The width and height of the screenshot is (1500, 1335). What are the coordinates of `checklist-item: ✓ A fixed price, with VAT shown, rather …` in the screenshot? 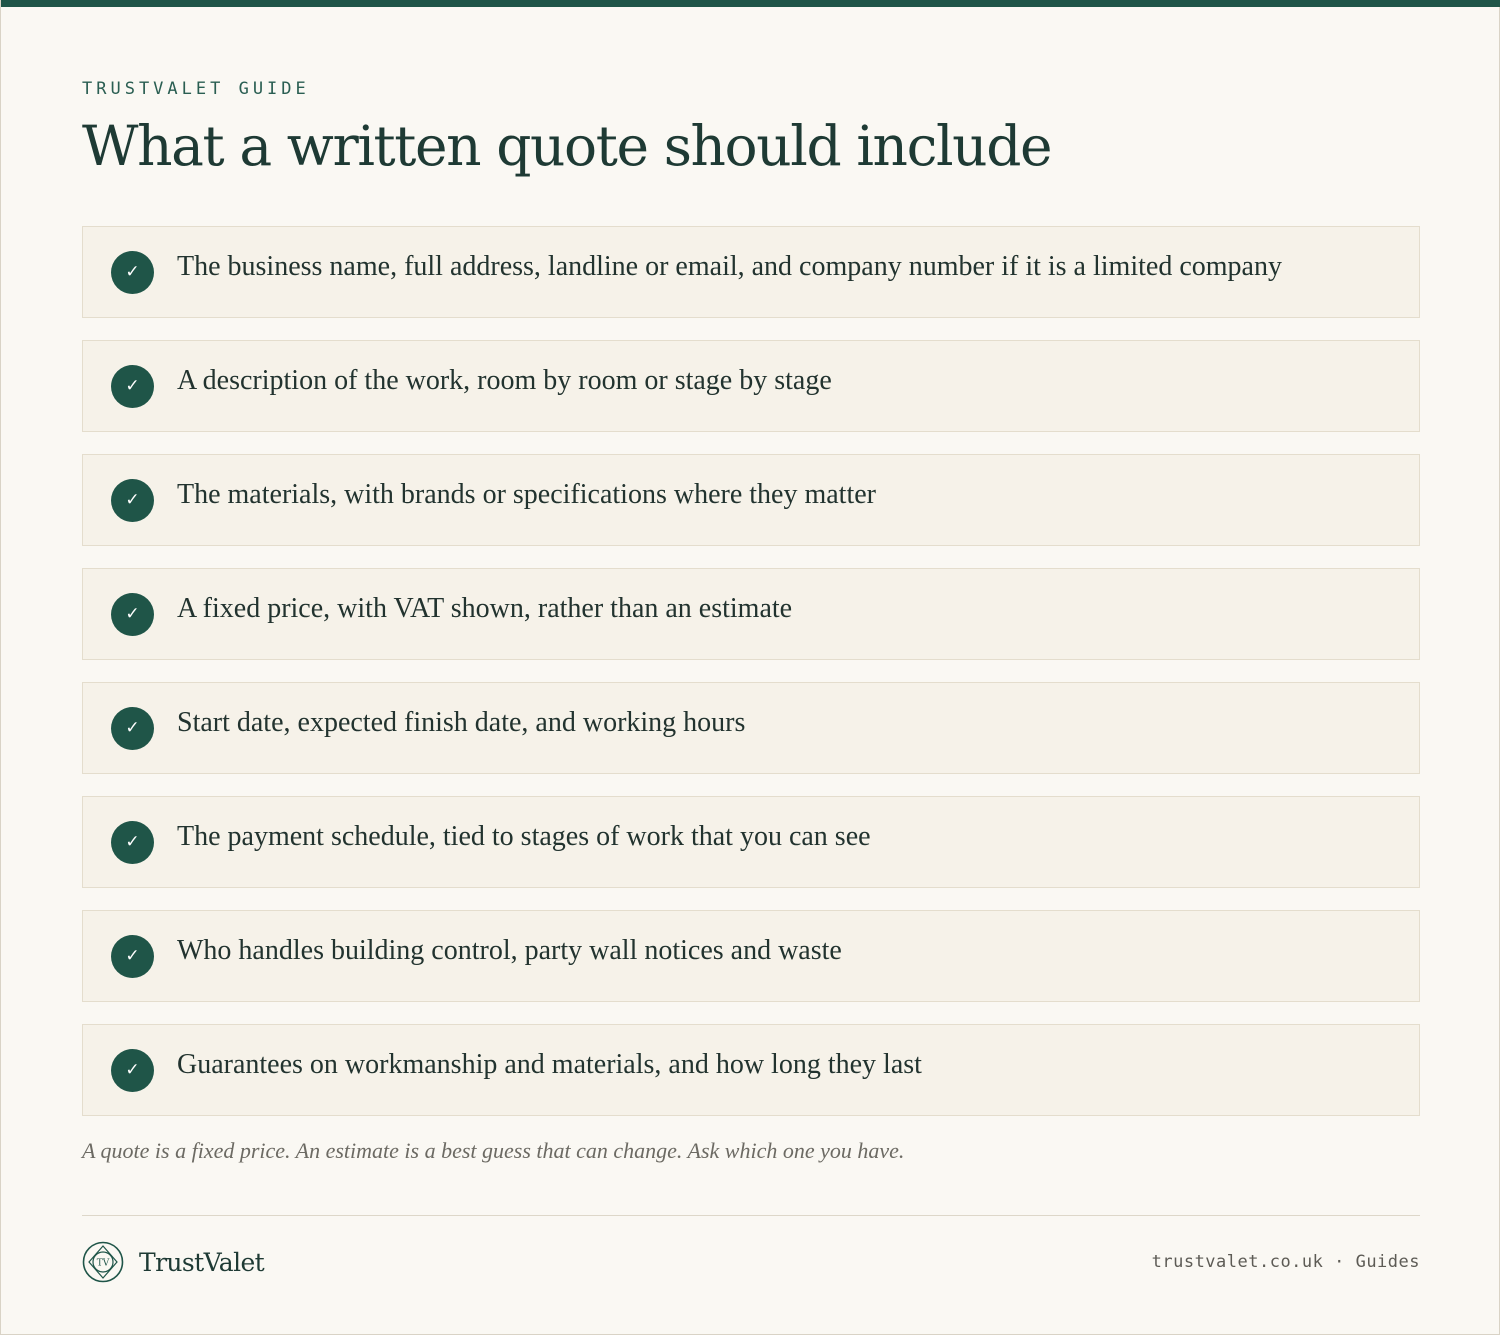 It's located at (751, 614).